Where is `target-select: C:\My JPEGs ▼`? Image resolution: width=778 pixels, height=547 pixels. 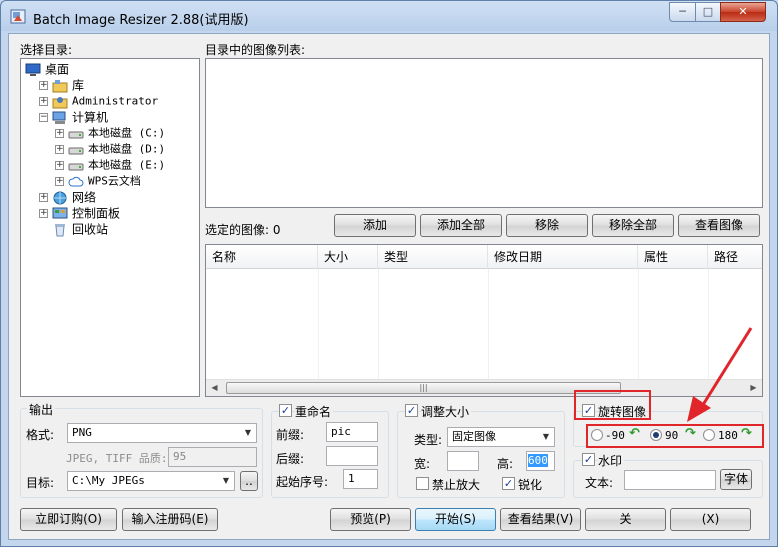
target-select: C:\My JPEGs ▼ is located at coordinates (151, 481).